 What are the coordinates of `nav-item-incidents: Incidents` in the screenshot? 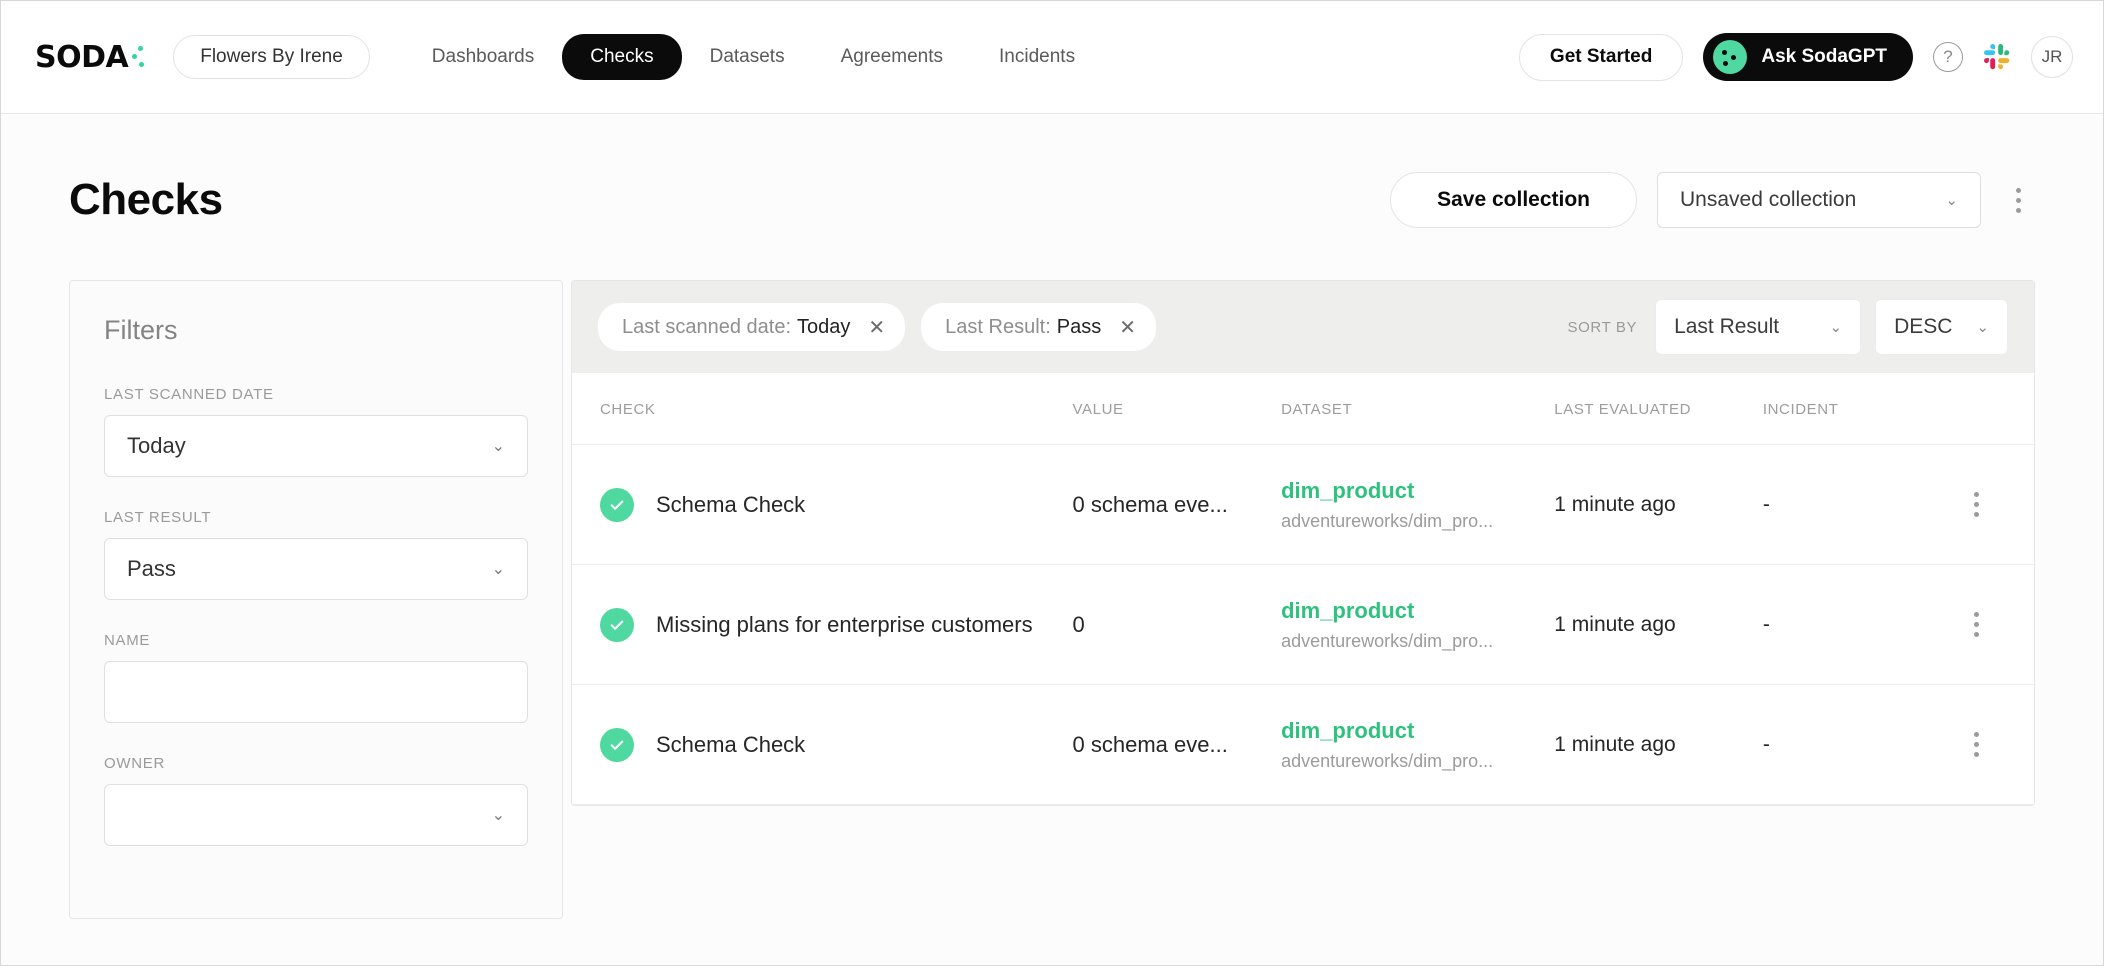 It's located at (1037, 57).